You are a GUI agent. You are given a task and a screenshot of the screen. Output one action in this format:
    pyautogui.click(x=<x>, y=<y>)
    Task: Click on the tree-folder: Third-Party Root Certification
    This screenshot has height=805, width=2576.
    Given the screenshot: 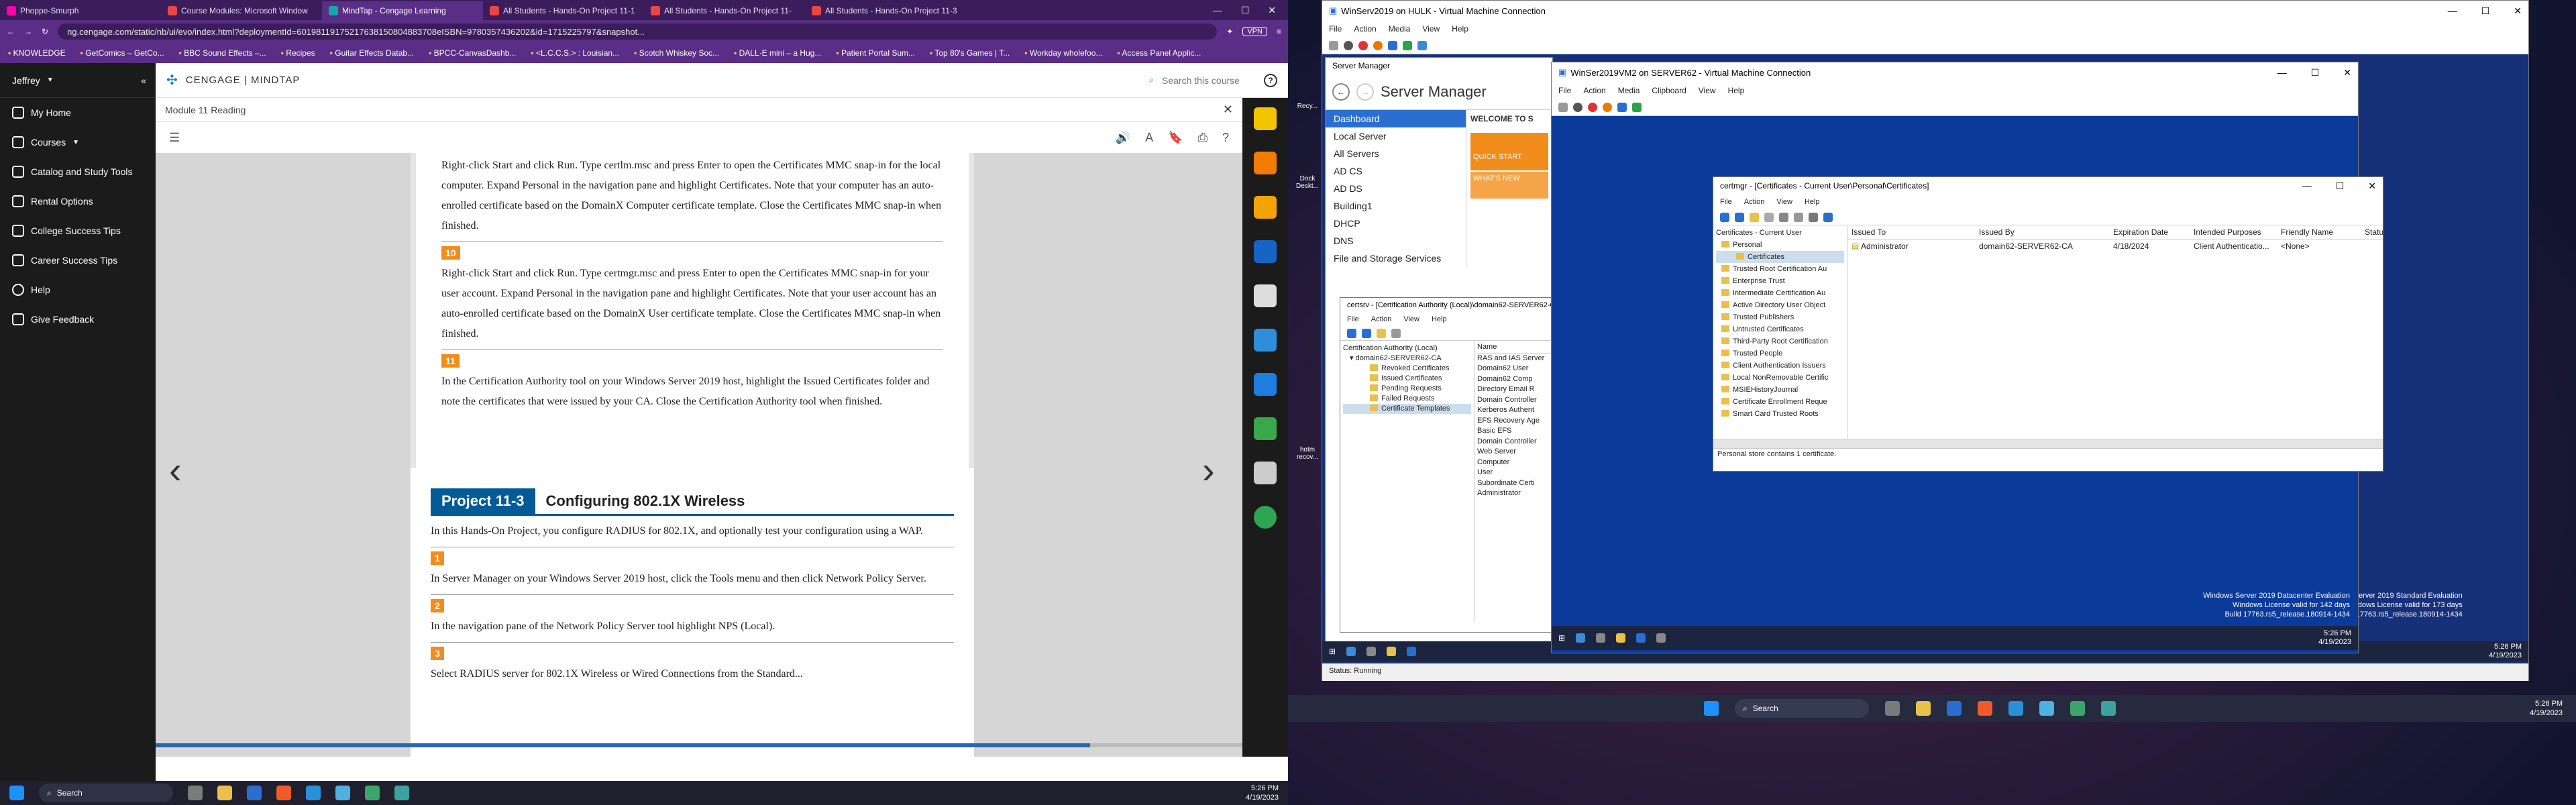 What is the action you would take?
    pyautogui.click(x=1780, y=341)
    